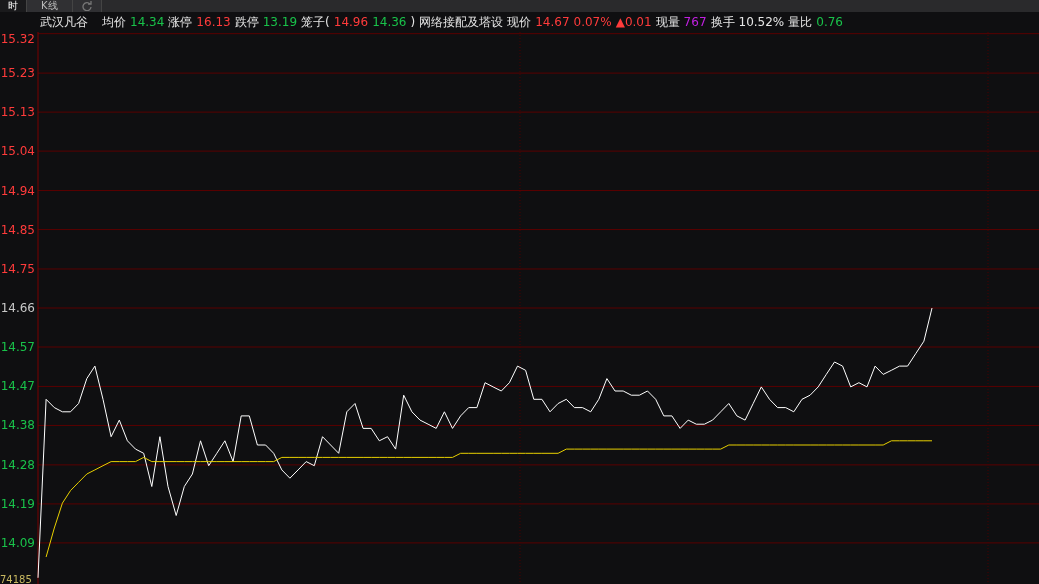 Image resolution: width=1039 pixels, height=584 pixels. What do you see at coordinates (17, 464) in the screenshot?
I see `axis-label: 14.28` at bounding box center [17, 464].